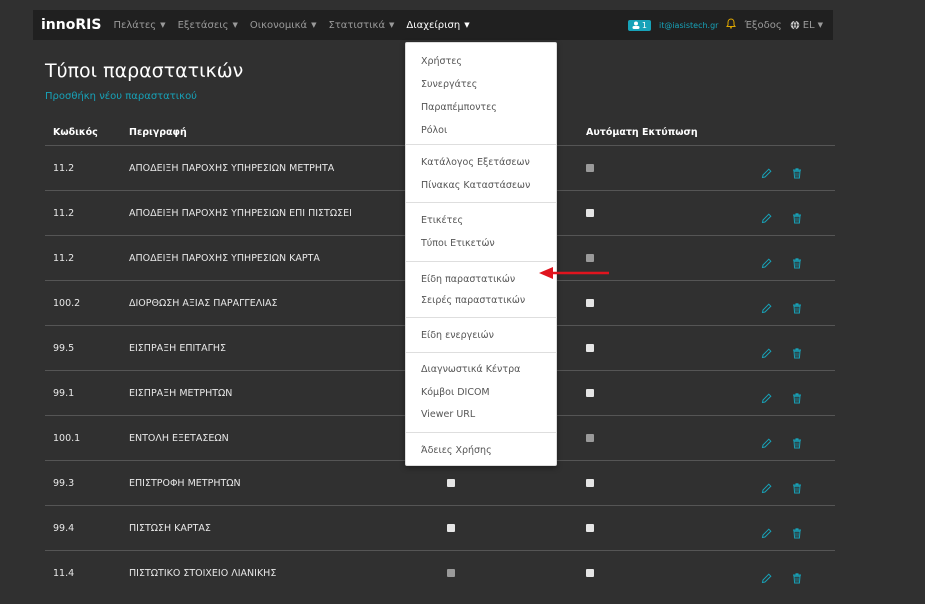 This screenshot has height=604, width=925. I want to click on row-description: ΔΙΟΡΘΩΣΗ ΑΞΙΑΣ ΠΑΡΑΓΓΕΛΙΑΣ, so click(203, 303).